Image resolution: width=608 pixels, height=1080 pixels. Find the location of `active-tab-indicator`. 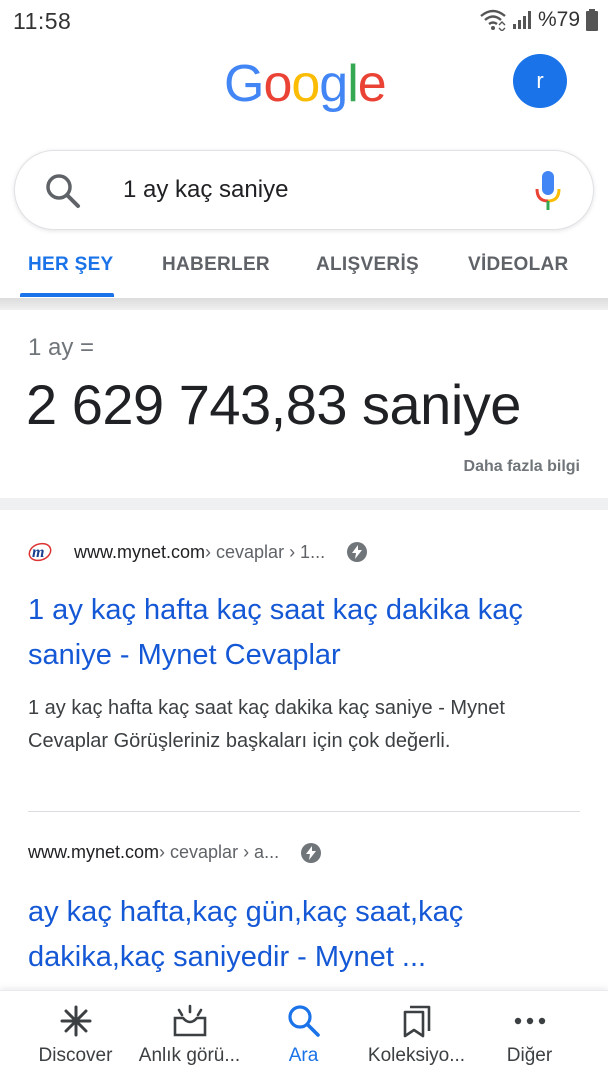

active-tab-indicator is located at coordinates (67, 295).